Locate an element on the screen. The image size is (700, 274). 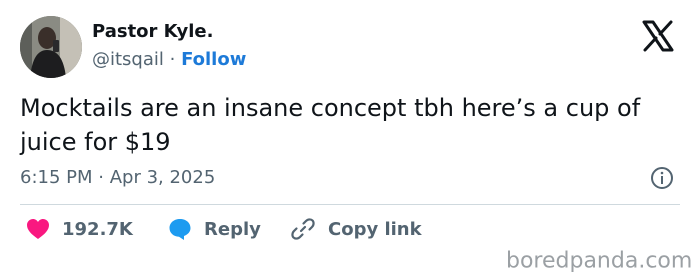
copy-link-button: Copy link is located at coordinates (356, 229).